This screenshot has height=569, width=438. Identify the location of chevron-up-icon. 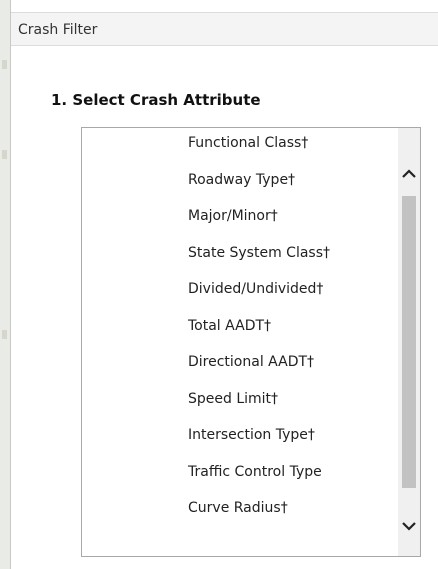
(409, 174).